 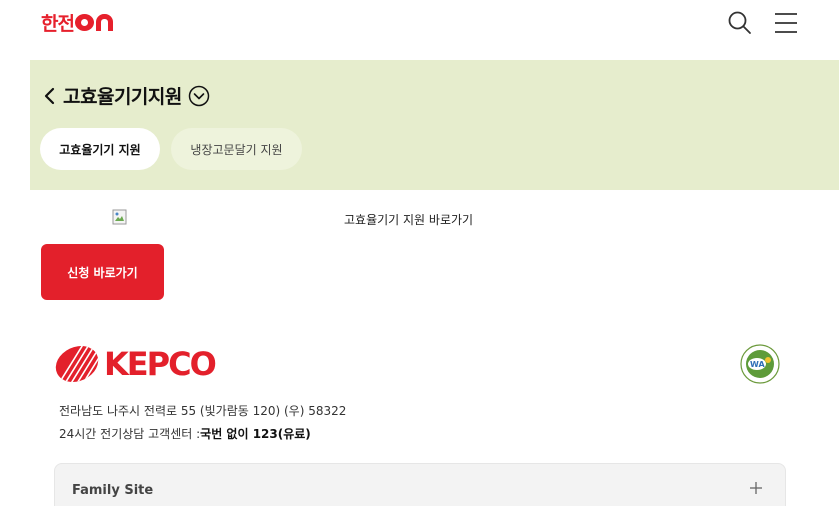 What do you see at coordinates (100, 149) in the screenshot?
I see `tab-high-efficiency-support: 고효율기기 지원` at bounding box center [100, 149].